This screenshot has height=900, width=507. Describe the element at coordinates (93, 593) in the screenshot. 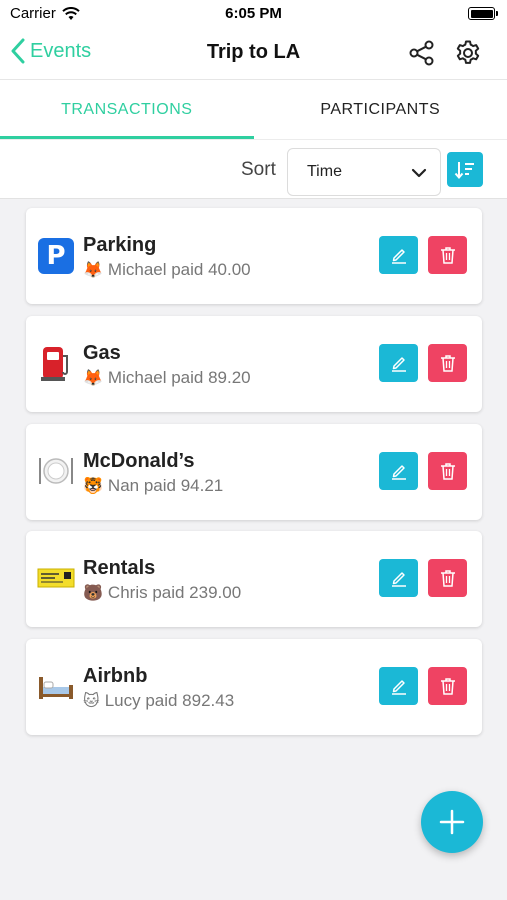

I see `payer-avatar-icon: 🐻` at that location.